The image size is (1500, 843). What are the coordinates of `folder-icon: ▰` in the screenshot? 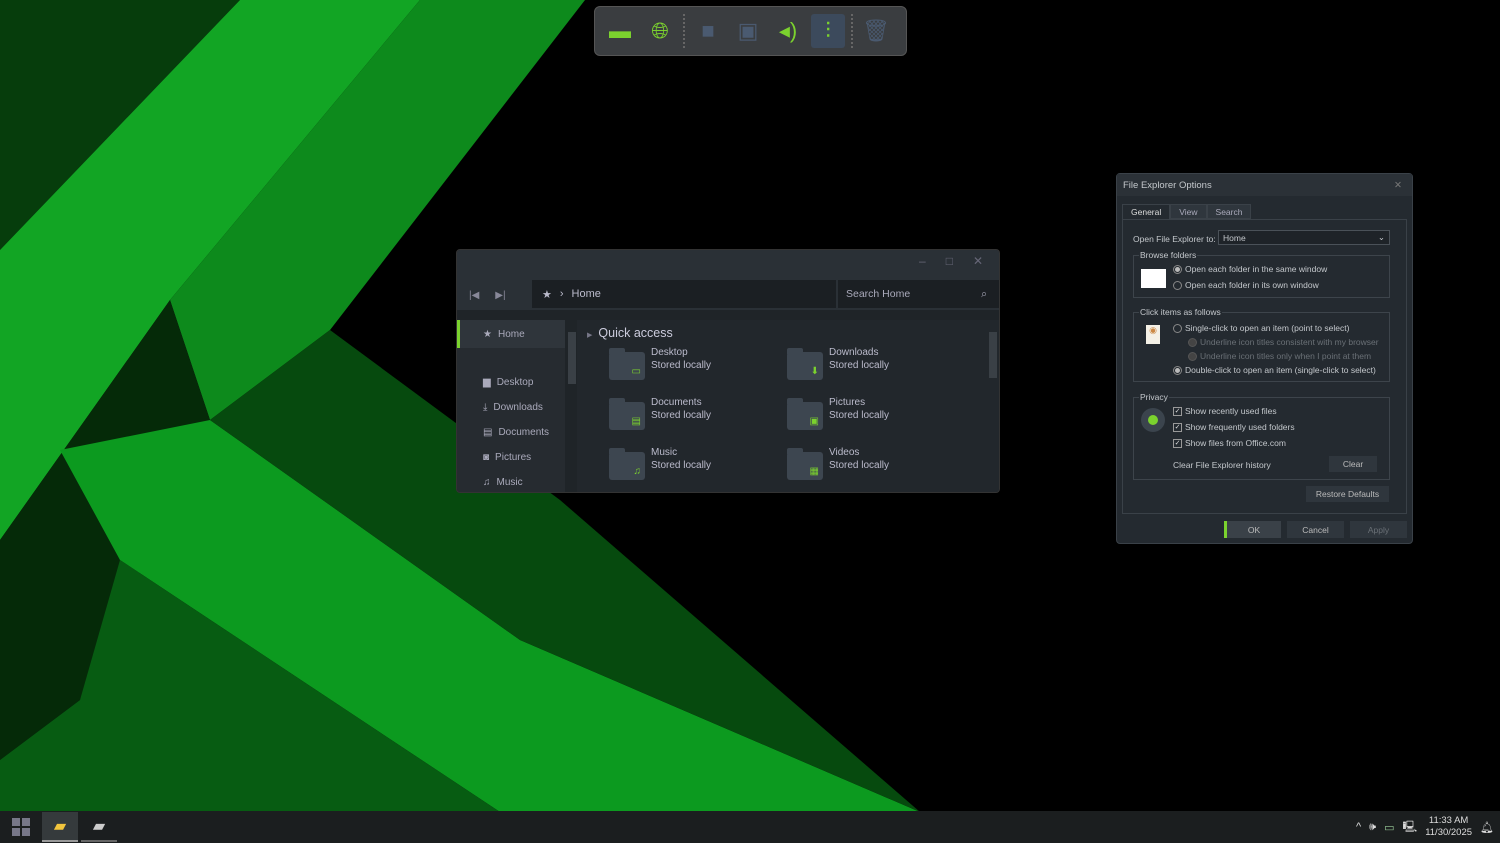 It's located at (99, 826).